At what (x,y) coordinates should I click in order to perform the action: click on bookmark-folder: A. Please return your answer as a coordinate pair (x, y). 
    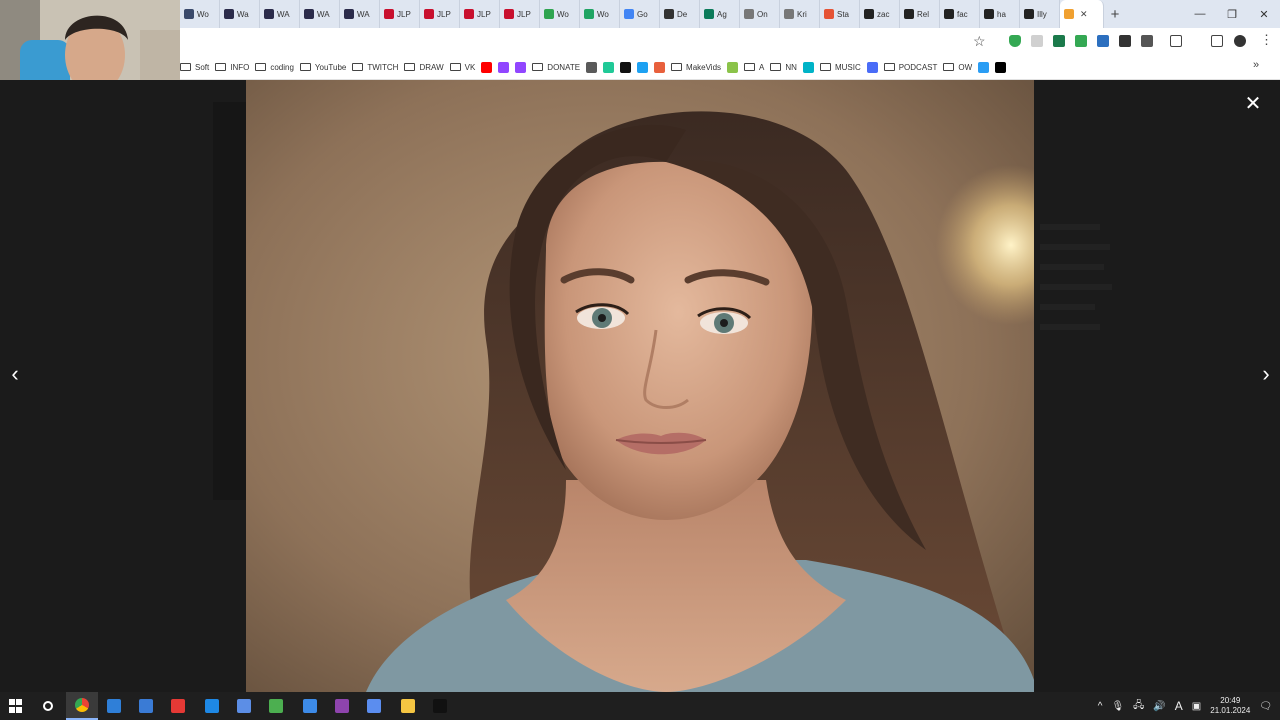
    Looking at the image, I should click on (757, 67).